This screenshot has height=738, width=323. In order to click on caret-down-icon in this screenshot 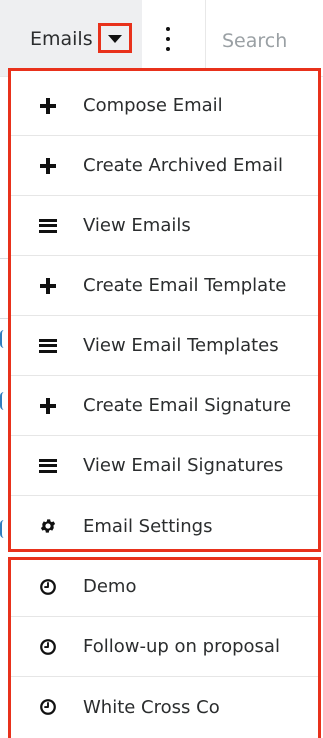, I will do `click(115, 39)`.